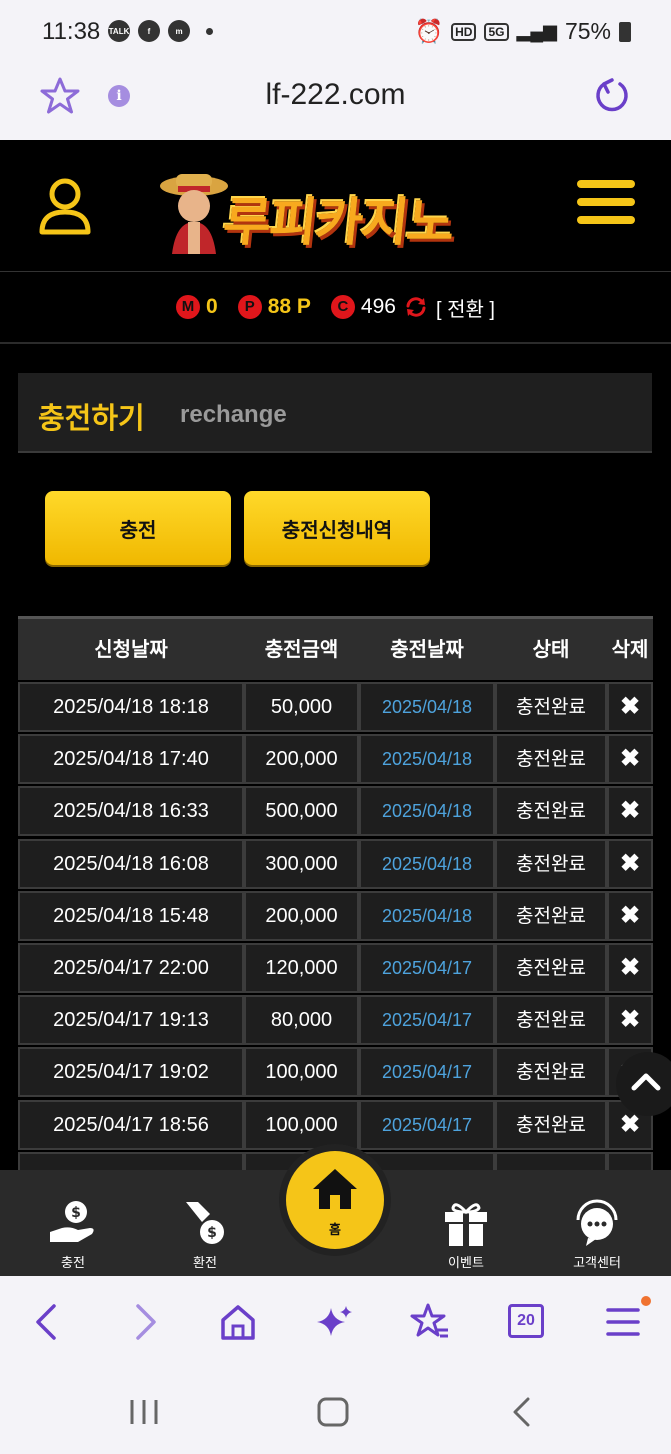 The height and width of the screenshot is (1454, 671). Describe the element at coordinates (131, 863) in the screenshot. I see `cell-requested-date: 2025/04/18 16:08` at that location.